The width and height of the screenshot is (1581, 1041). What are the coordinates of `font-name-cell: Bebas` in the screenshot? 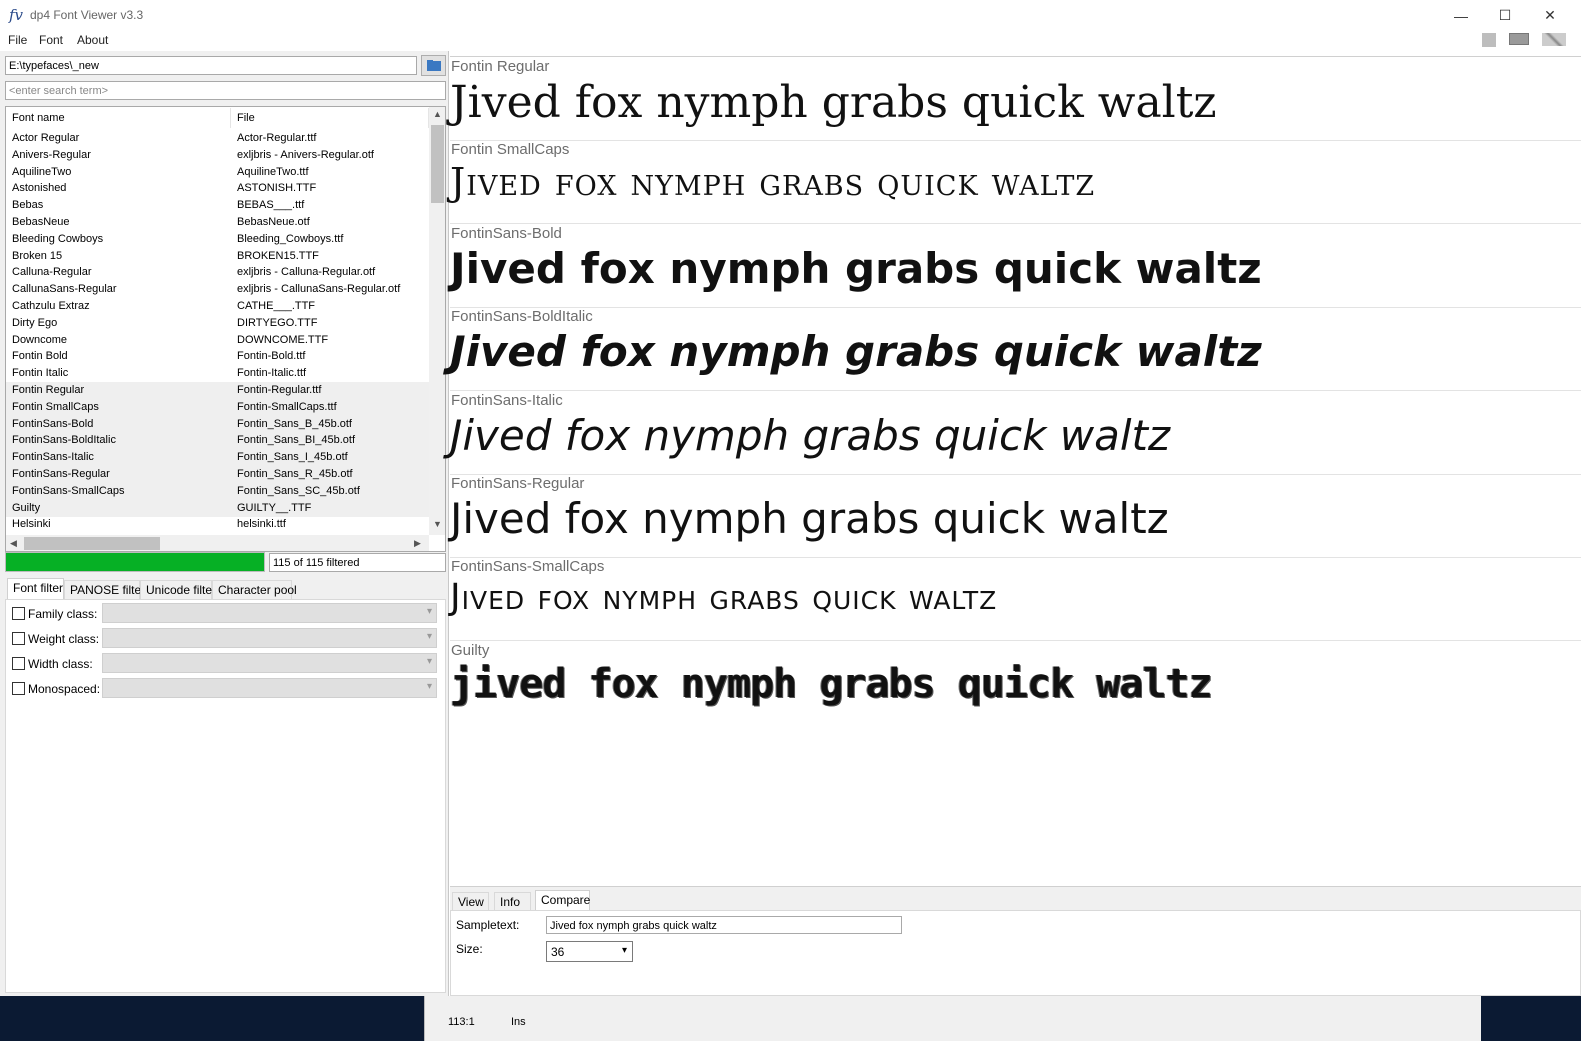 It's located at (28, 205).